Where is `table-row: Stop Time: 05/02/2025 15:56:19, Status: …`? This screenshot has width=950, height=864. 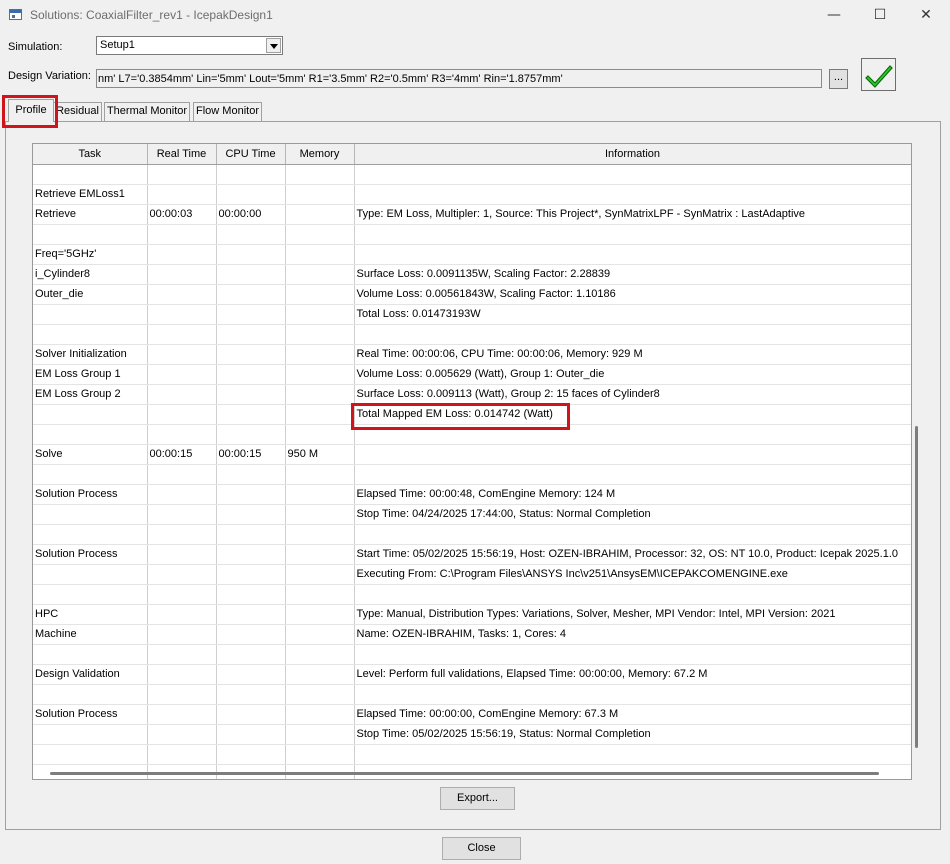 table-row: Stop Time: 05/02/2025 15:56:19, Status: … is located at coordinates (472, 734).